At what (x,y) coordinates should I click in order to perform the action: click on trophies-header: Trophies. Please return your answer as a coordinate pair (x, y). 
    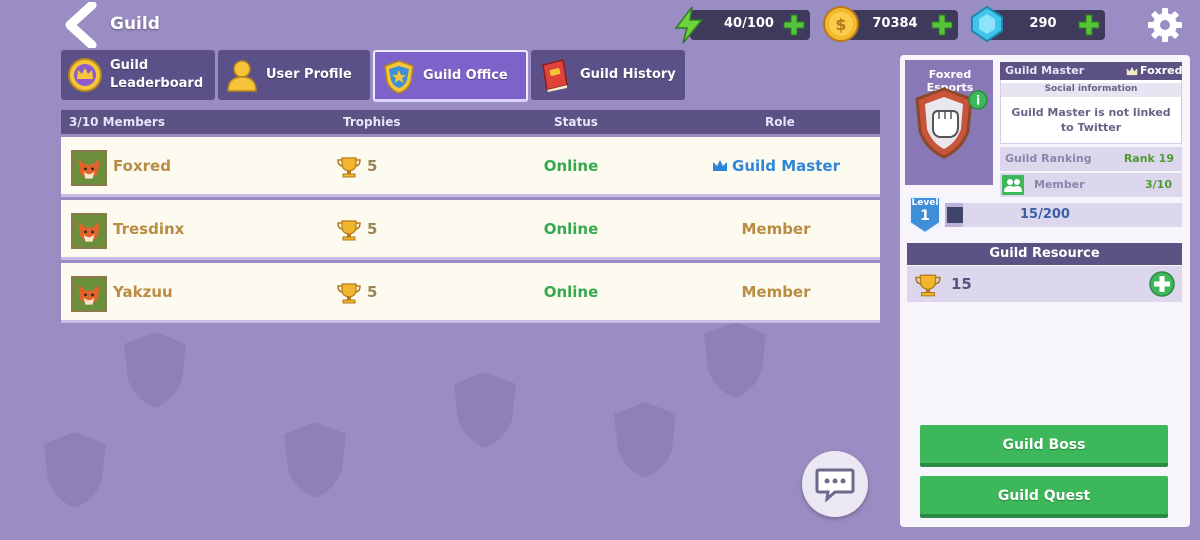
    Looking at the image, I should click on (372, 122).